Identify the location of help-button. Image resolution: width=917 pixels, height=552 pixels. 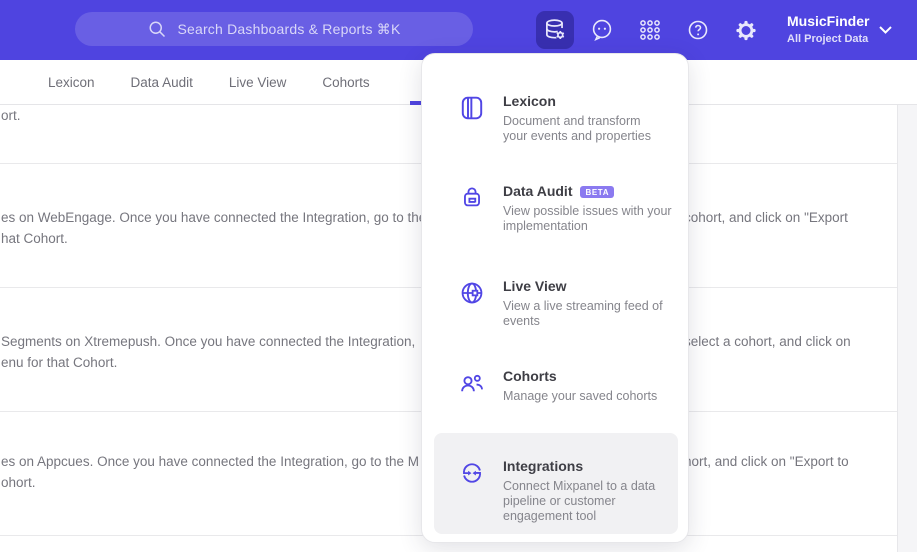
(698, 30).